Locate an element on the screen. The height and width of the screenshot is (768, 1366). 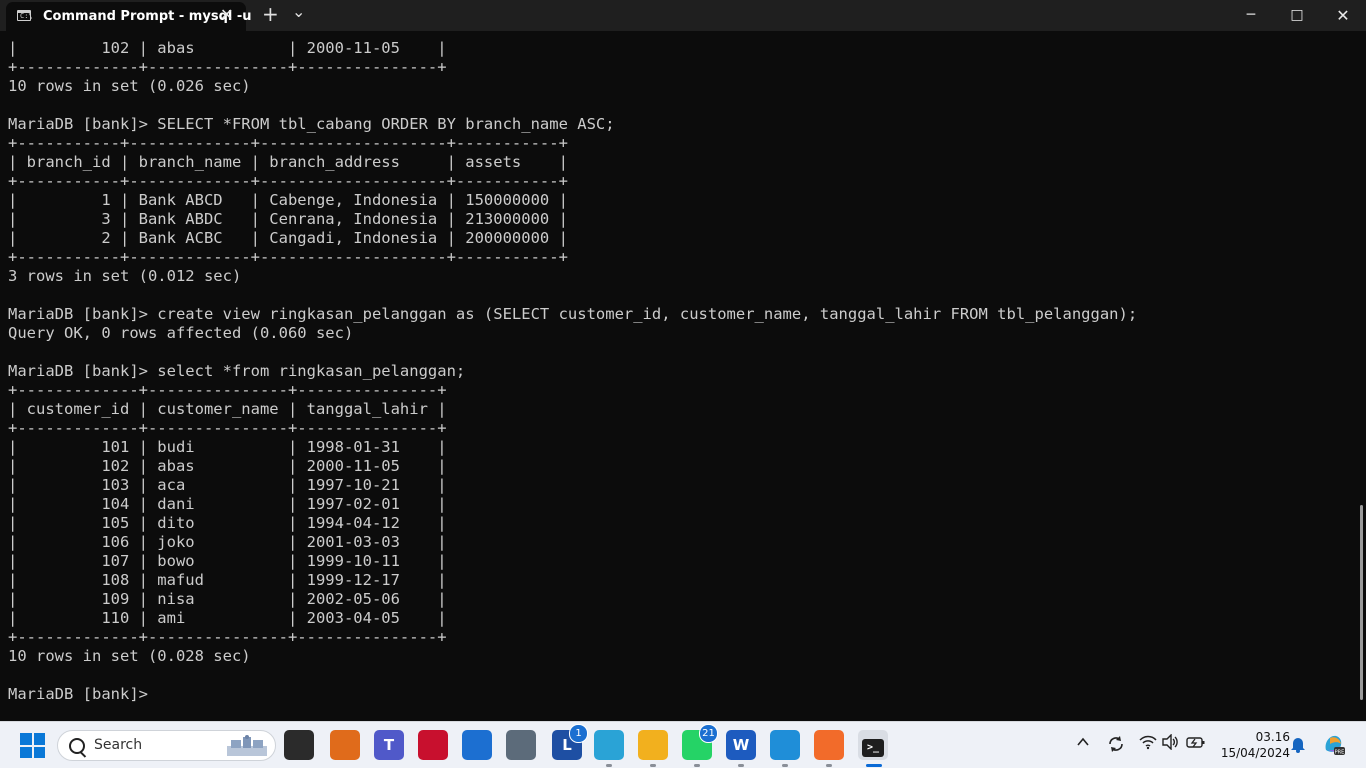
xampp-icon is located at coordinates (829, 745).